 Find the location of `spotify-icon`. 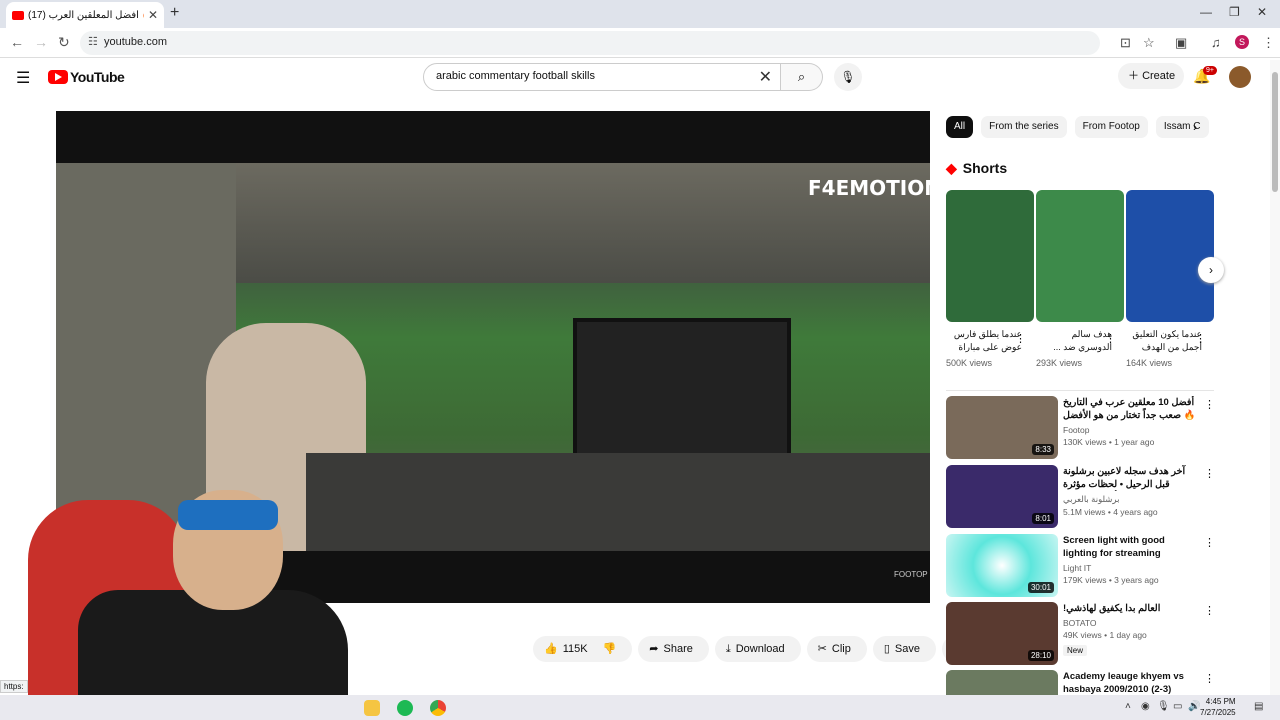

spotify-icon is located at coordinates (405, 708).